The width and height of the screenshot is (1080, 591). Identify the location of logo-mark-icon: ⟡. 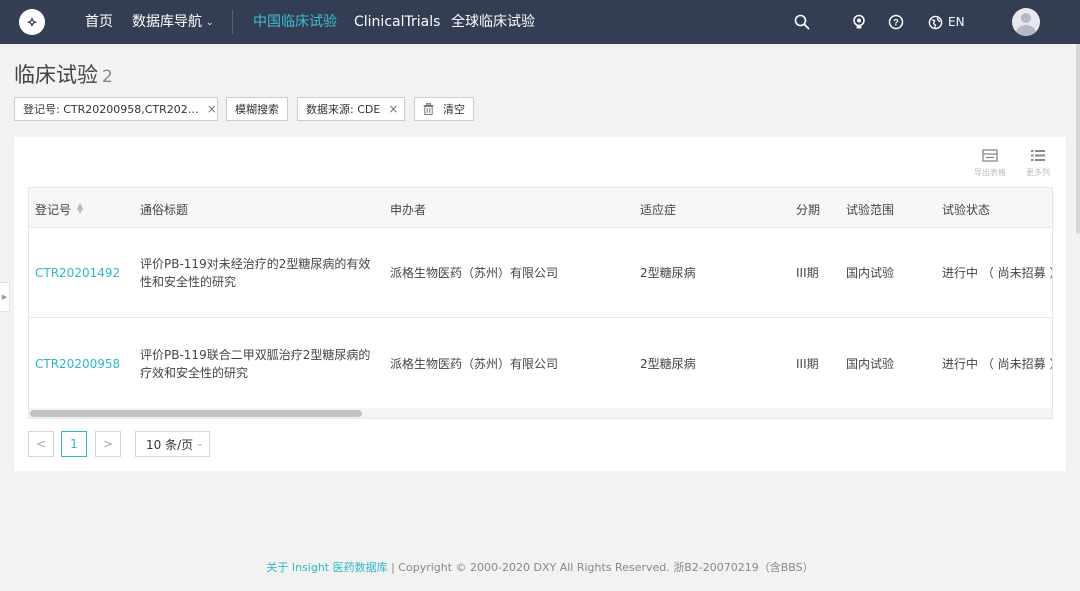
(32, 22).